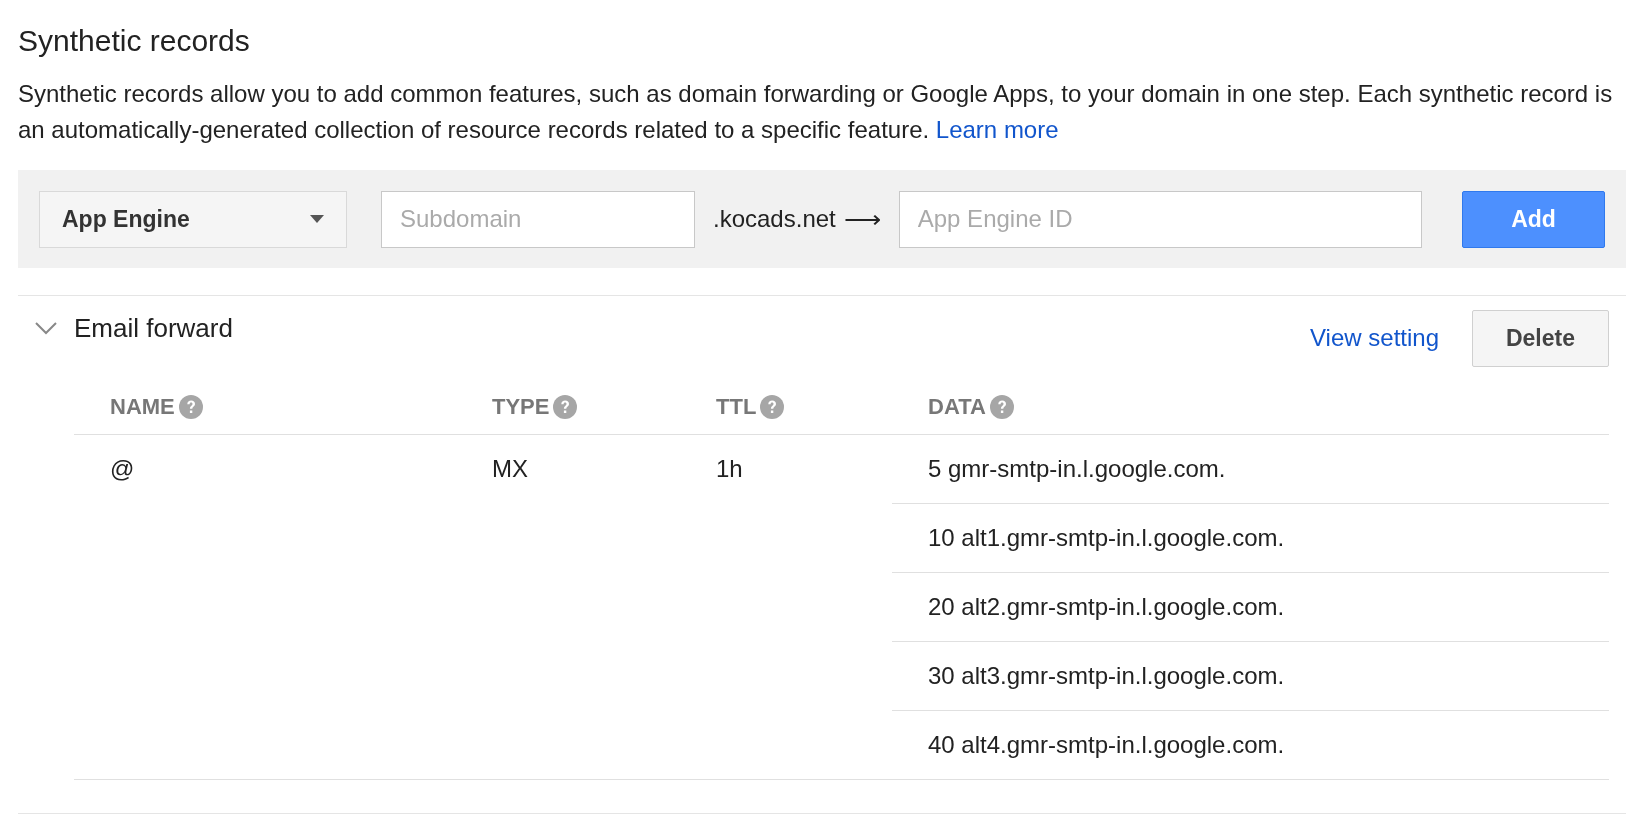  What do you see at coordinates (317, 219) in the screenshot?
I see `caret-icon` at bounding box center [317, 219].